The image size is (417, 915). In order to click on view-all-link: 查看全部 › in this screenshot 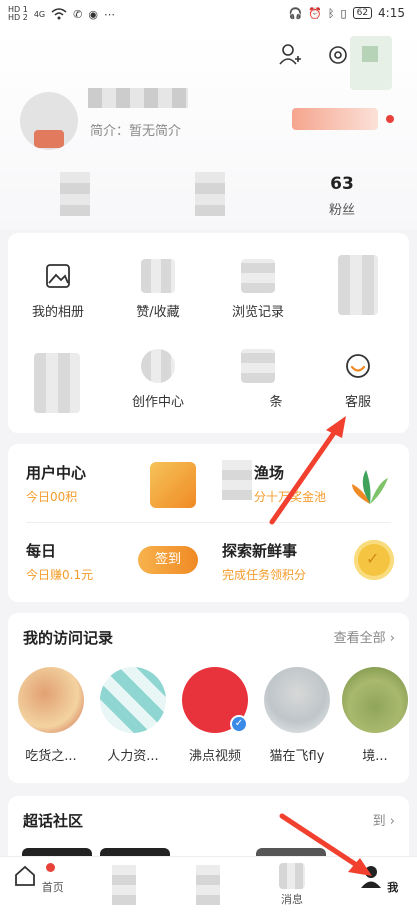, I will do `click(364, 636)`.